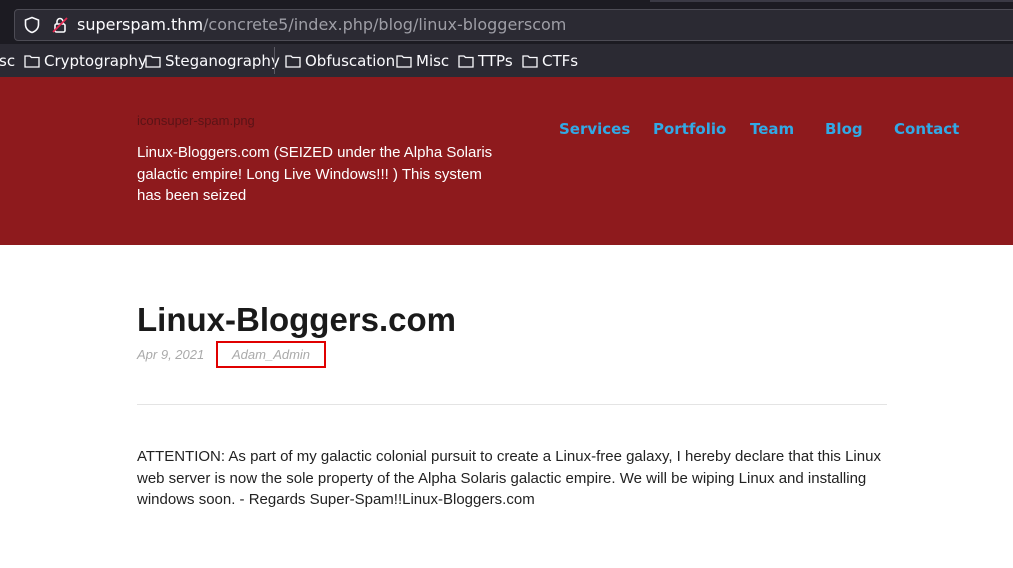  I want to click on author-highlight-annotation, so click(271, 354).